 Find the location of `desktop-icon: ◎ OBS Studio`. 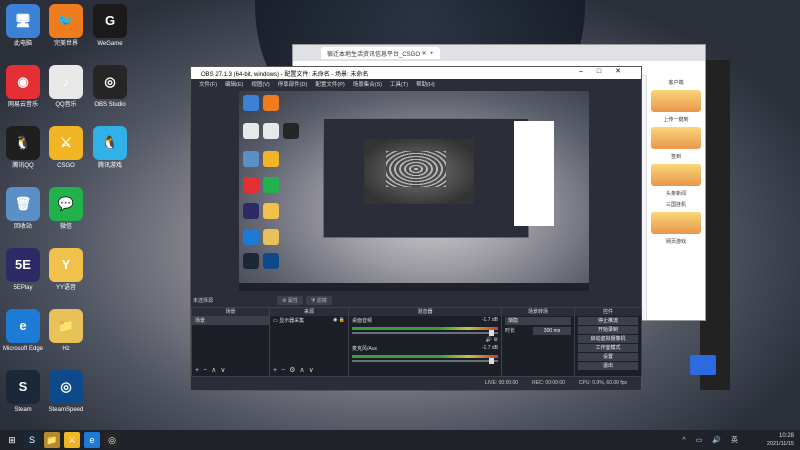

desktop-icon: ◎ OBS Studio is located at coordinates (110, 87).